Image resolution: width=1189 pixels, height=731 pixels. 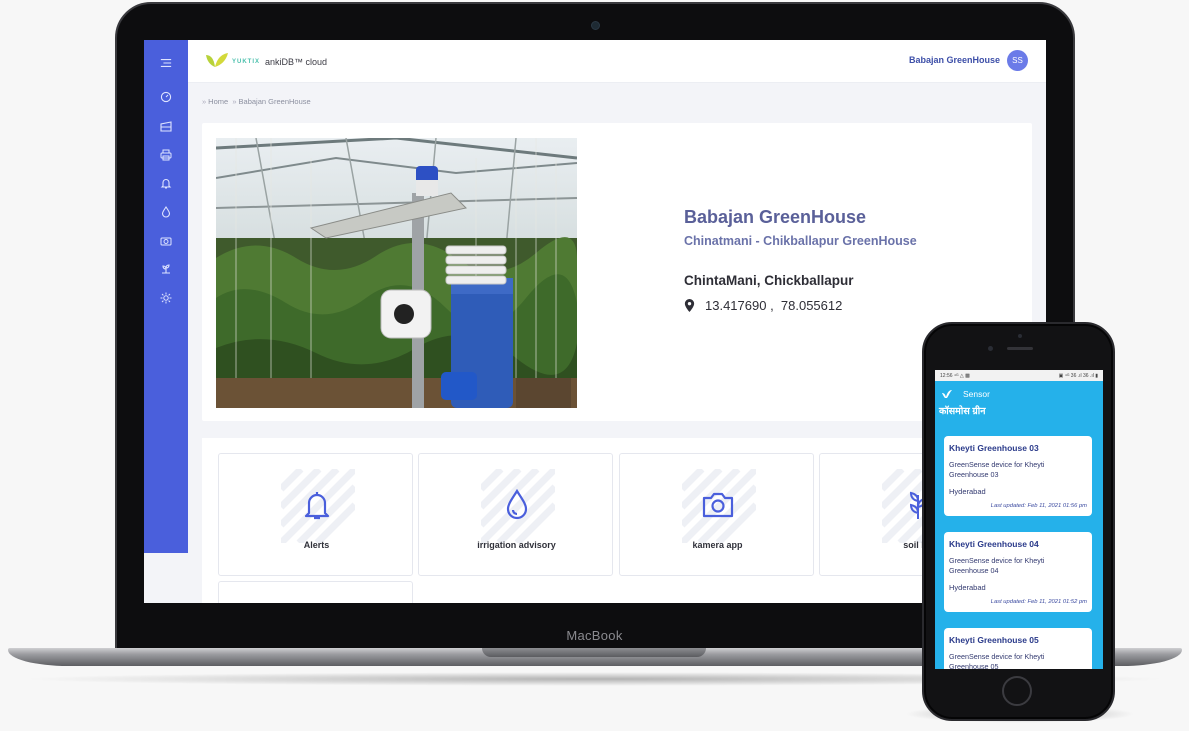 I want to click on phone-home-button, so click(x=1017, y=691).